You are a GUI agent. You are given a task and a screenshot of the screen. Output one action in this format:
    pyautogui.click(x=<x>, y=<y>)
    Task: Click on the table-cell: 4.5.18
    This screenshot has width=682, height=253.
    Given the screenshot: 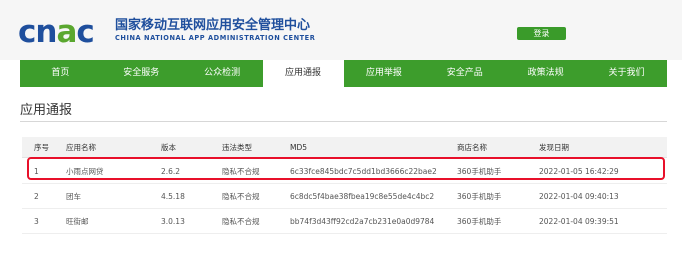 What is the action you would take?
    pyautogui.click(x=173, y=196)
    